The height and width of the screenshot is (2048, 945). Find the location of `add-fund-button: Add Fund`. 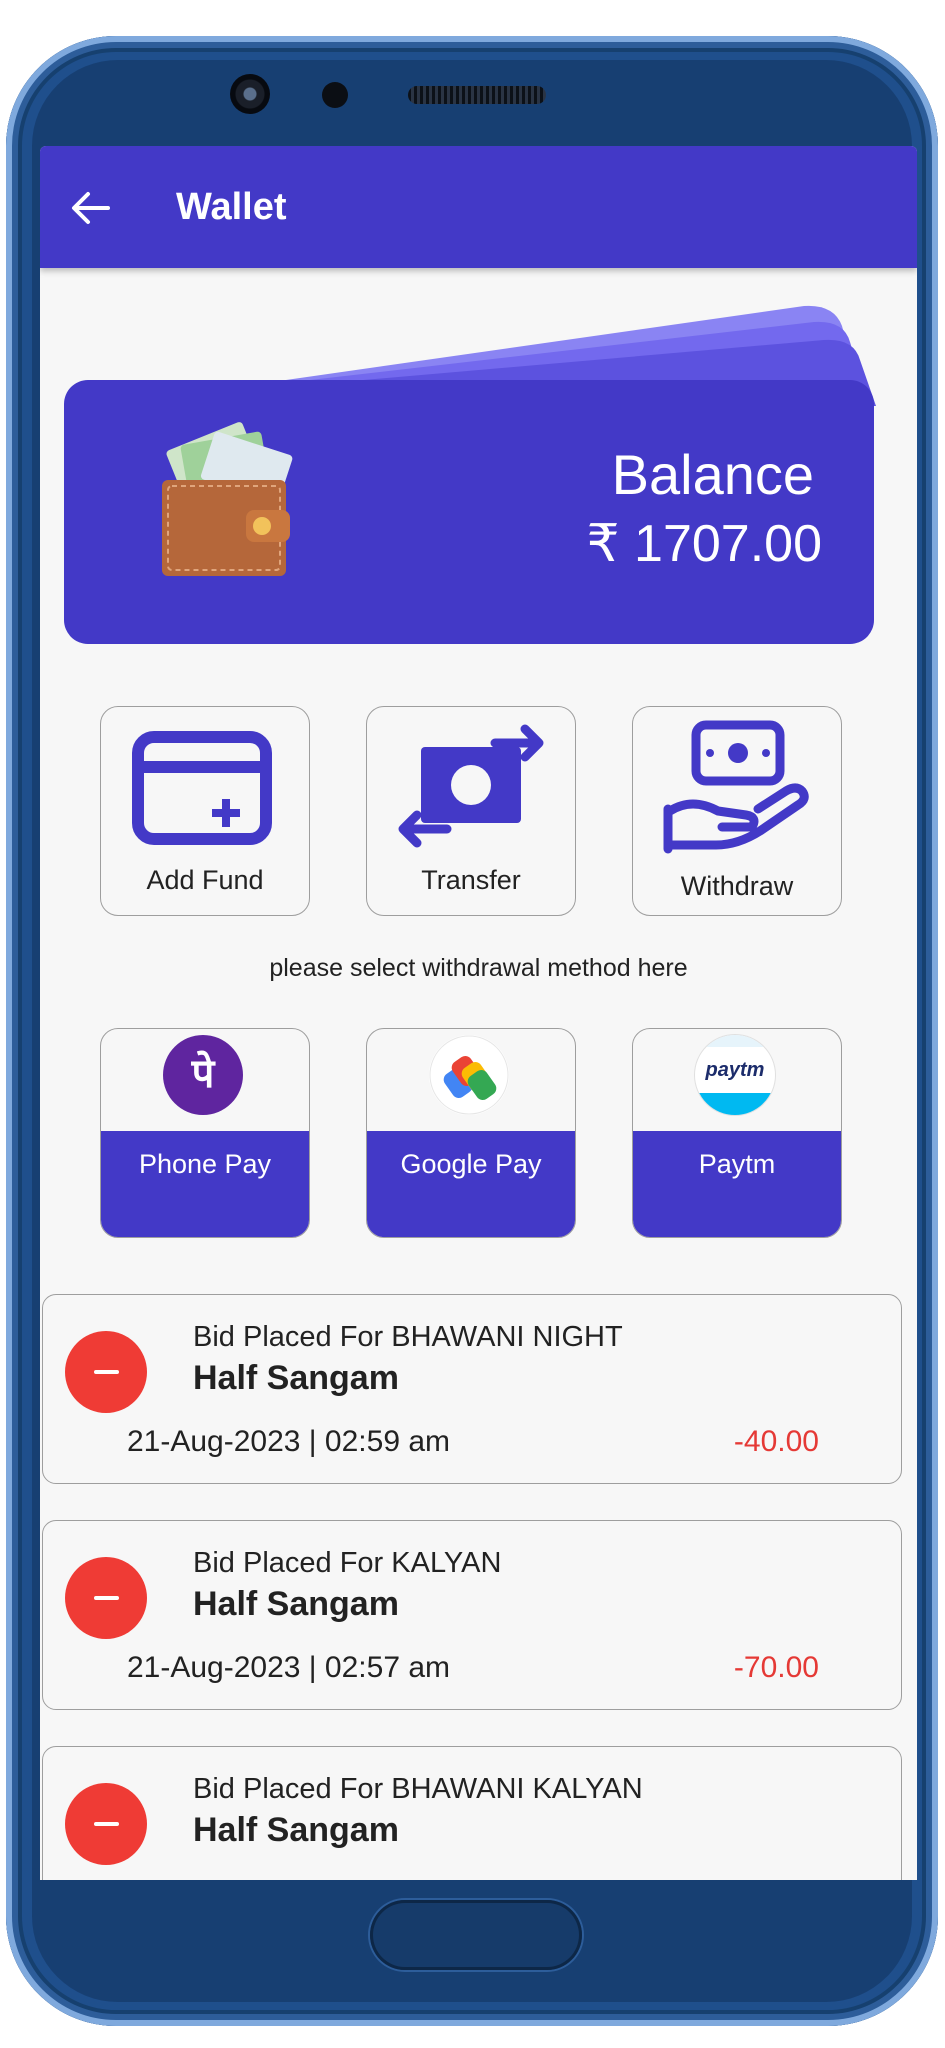

add-fund-button: Add Fund is located at coordinates (205, 811).